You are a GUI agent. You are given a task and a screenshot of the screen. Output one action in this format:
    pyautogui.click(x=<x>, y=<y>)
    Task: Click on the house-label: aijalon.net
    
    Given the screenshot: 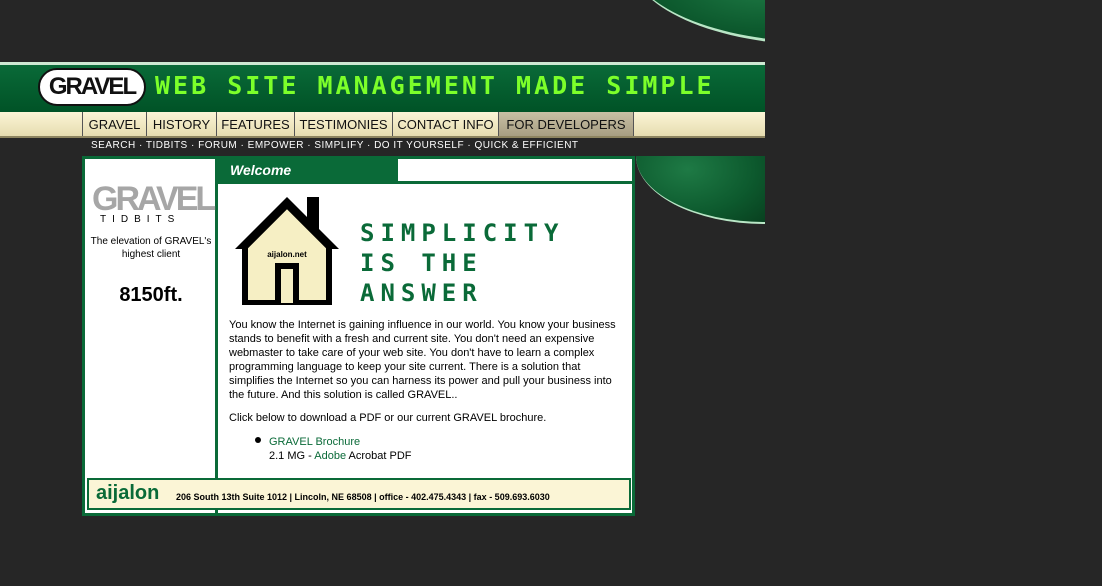 What is the action you would take?
    pyautogui.click(x=287, y=254)
    